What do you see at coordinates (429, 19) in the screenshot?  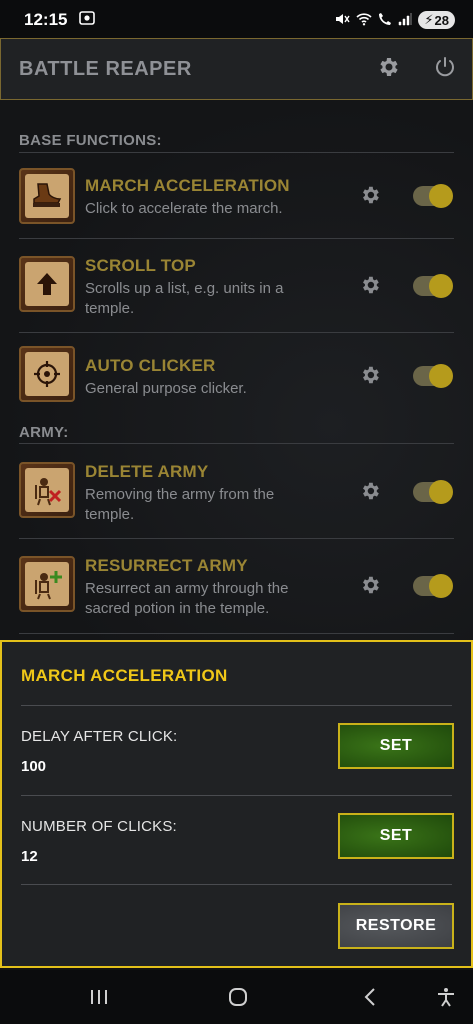 I see `bolt-icon: ⚡` at bounding box center [429, 19].